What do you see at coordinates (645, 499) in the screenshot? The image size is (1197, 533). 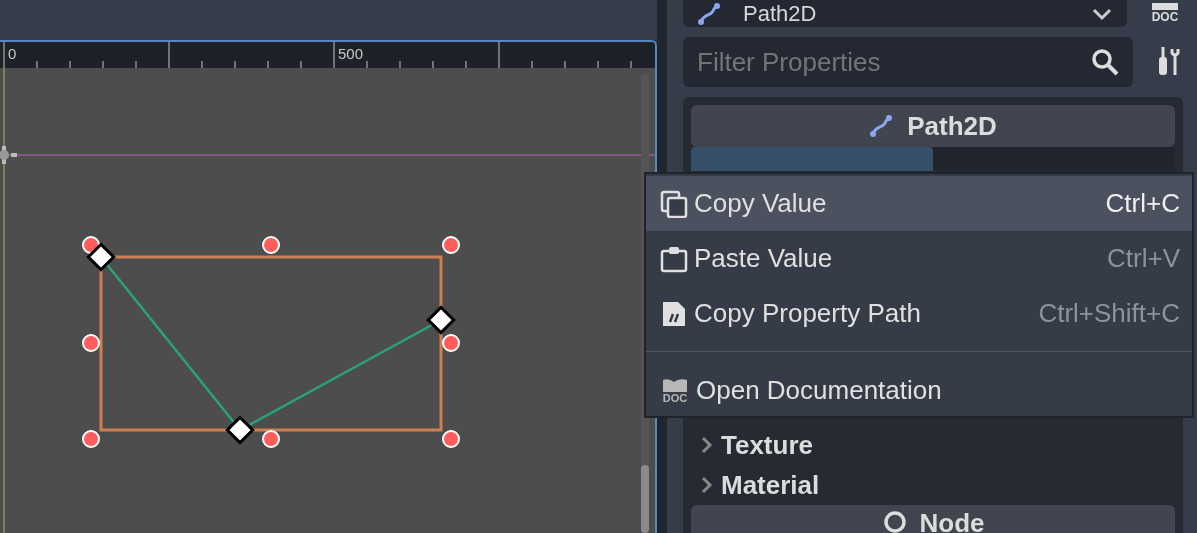 I see `scrollbar-thumb` at bounding box center [645, 499].